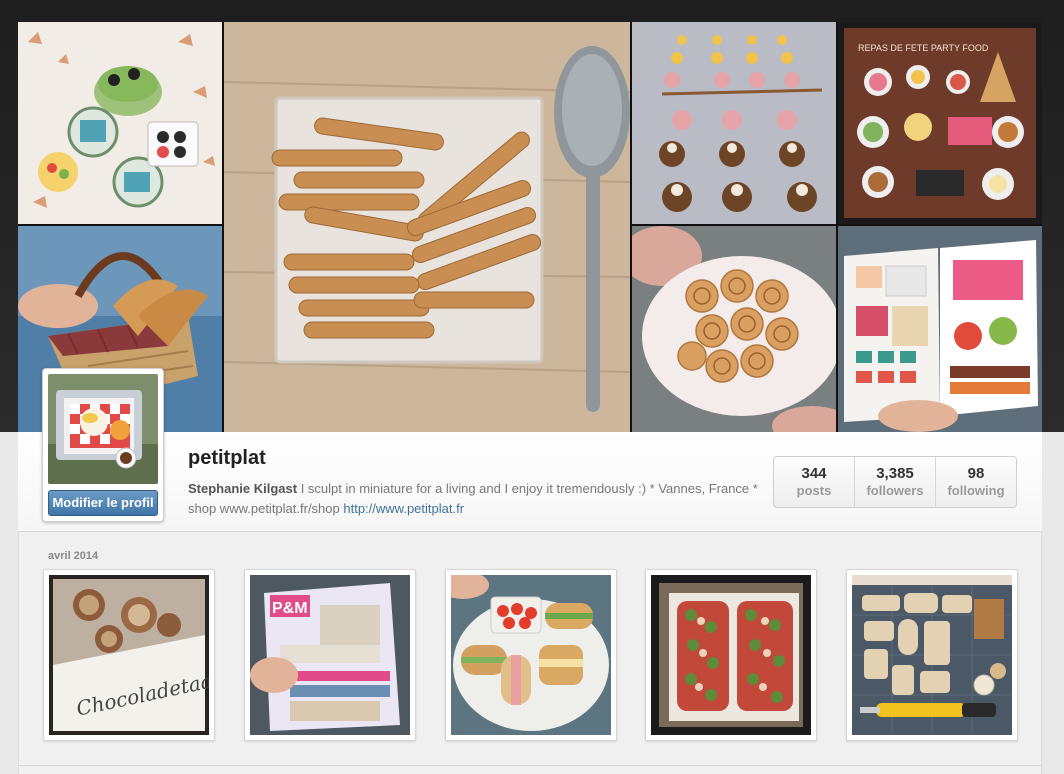 This screenshot has width=1064, height=774. I want to click on collage-tile-cake, so click(120, 123).